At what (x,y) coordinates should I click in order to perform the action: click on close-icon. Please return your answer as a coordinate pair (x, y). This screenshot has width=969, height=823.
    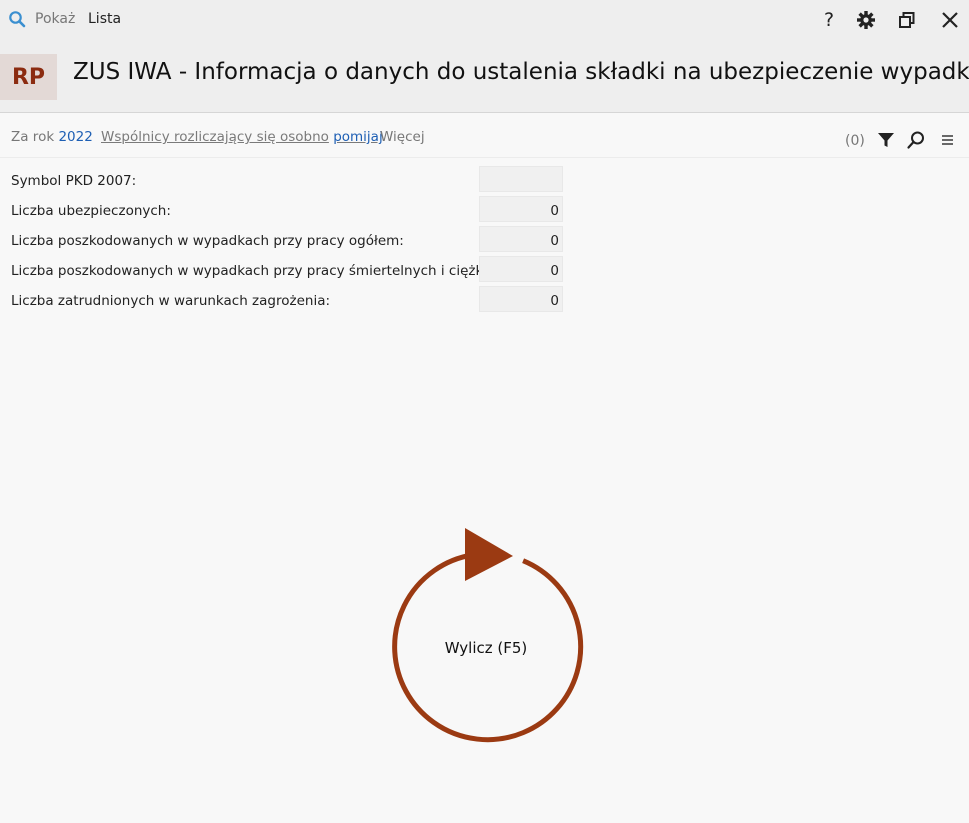
    Looking at the image, I should click on (950, 20).